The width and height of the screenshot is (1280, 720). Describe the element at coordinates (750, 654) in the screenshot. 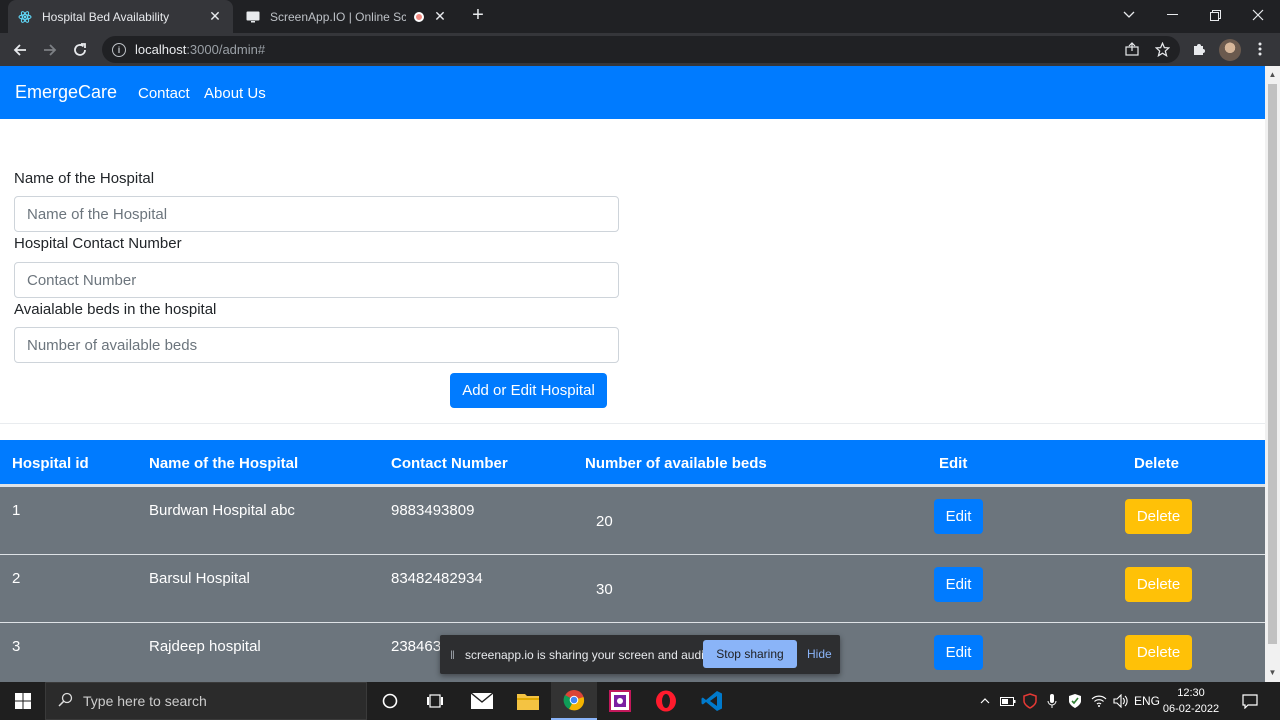

I see `stop-sharing-button: Stop sharing` at that location.